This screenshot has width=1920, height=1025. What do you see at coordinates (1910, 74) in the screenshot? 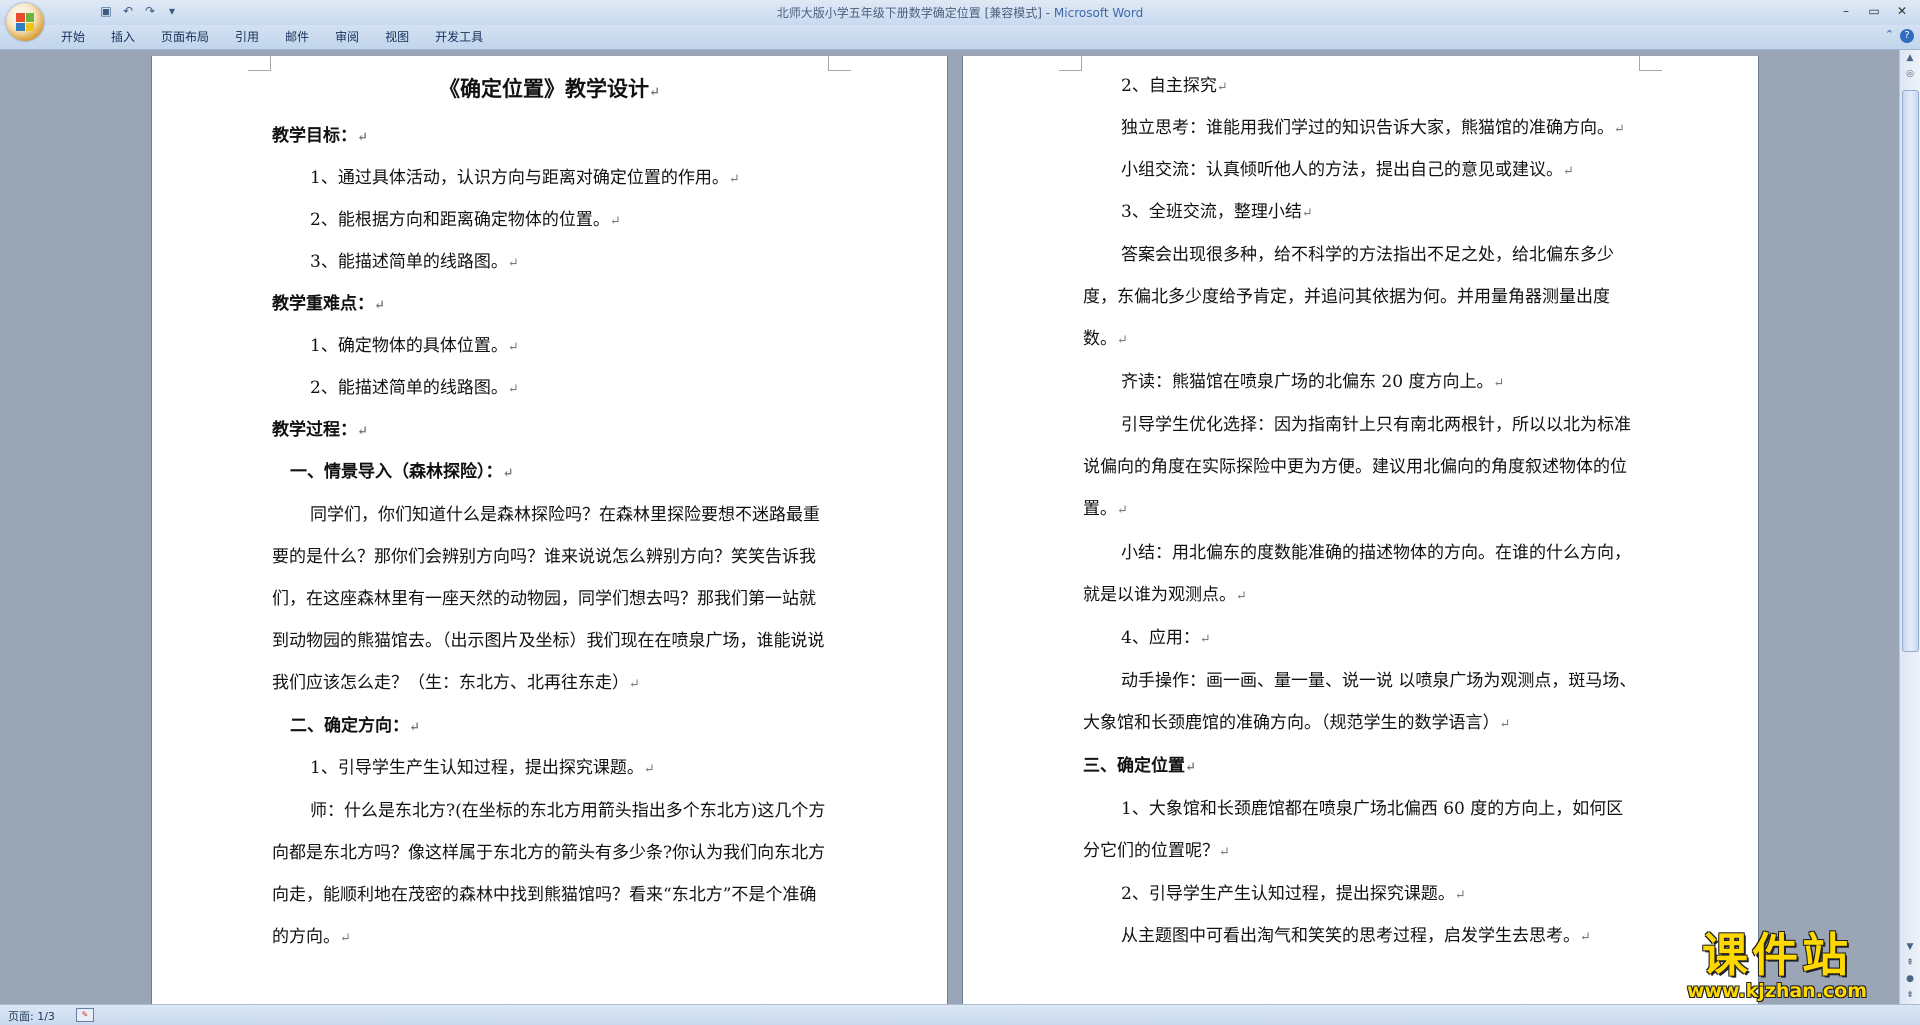
I see `ruler-toggle-icon: ◎` at bounding box center [1910, 74].